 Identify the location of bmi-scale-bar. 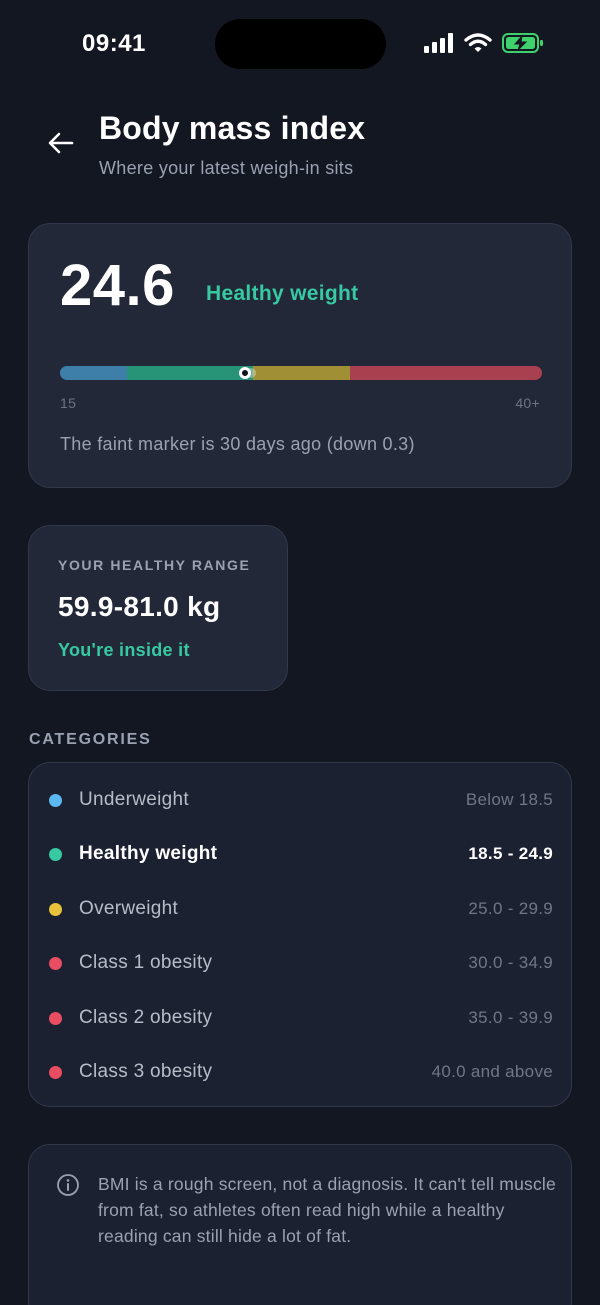
(301, 373).